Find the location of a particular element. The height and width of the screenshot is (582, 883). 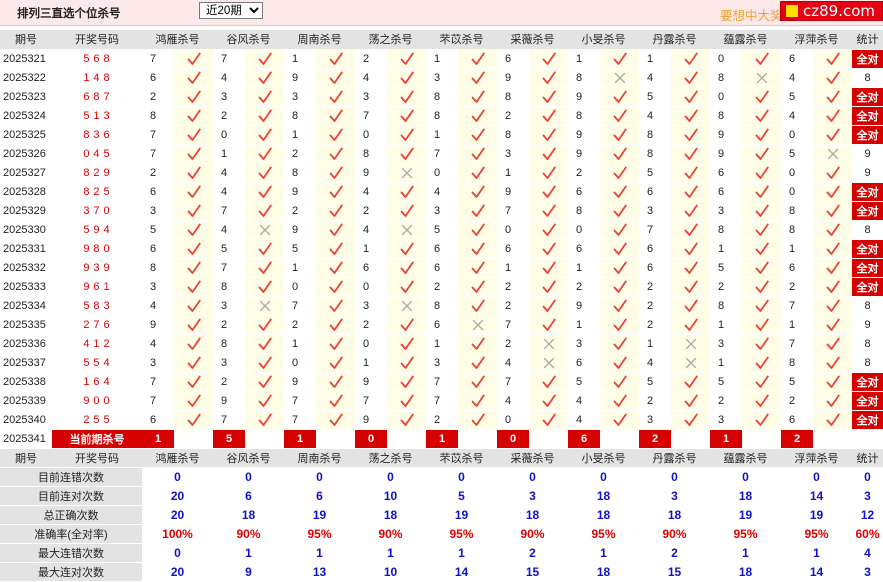

col-header-expert: 鸿雁杀号 is located at coordinates (177, 458).